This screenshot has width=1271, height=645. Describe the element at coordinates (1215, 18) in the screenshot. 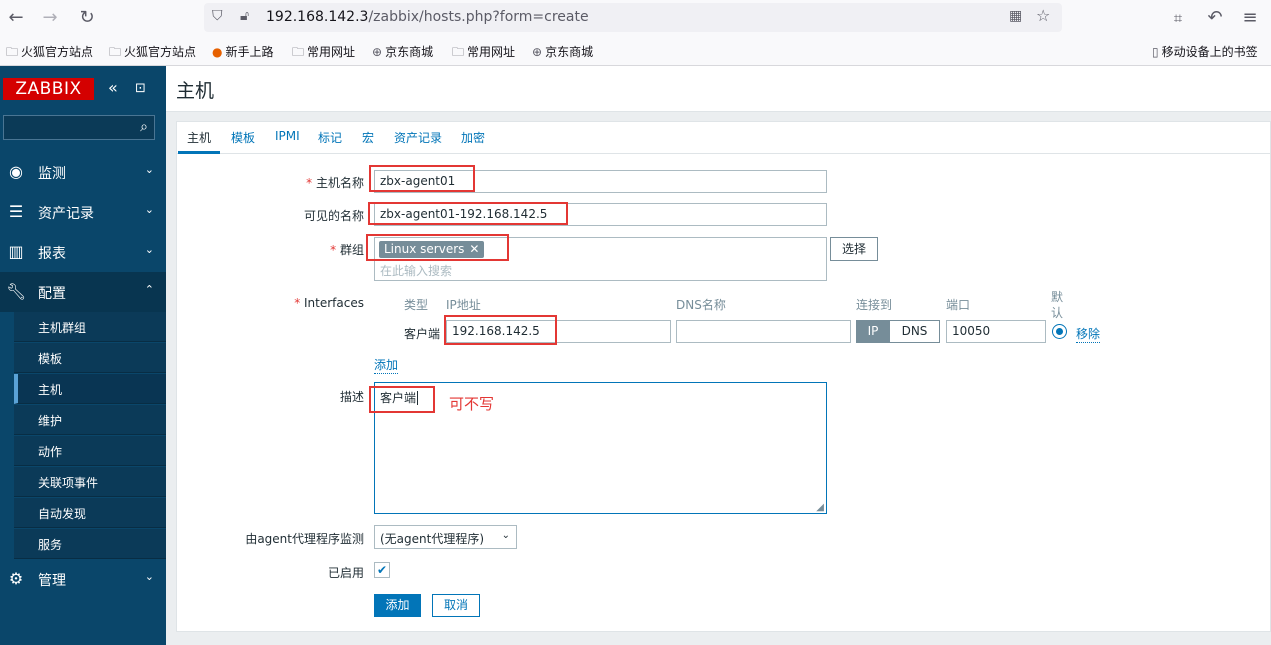

I see `undo-icon: ↶` at that location.